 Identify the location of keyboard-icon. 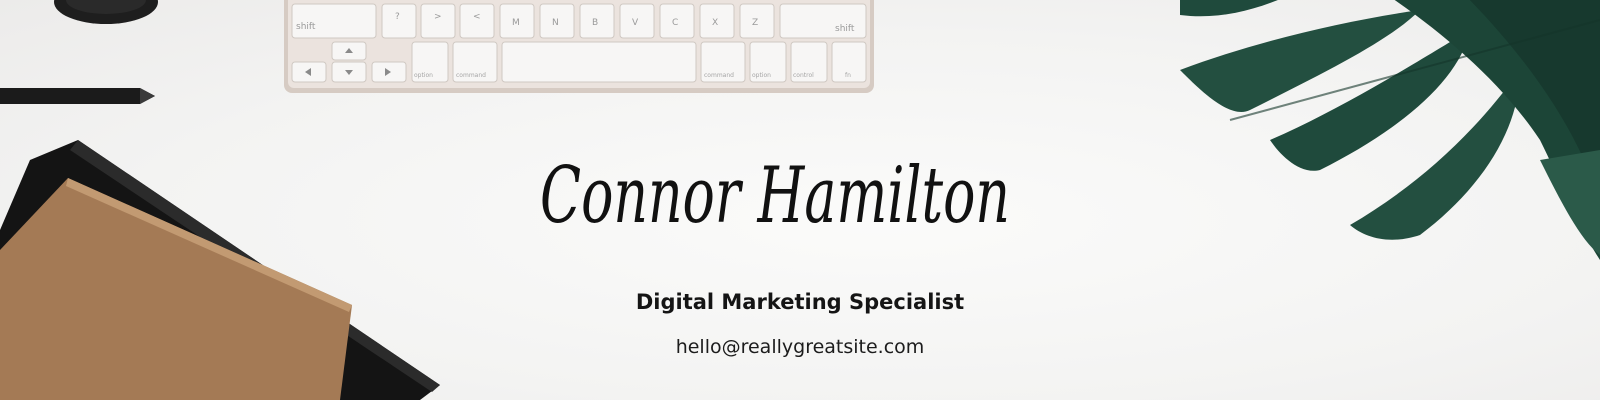
(579, 46).